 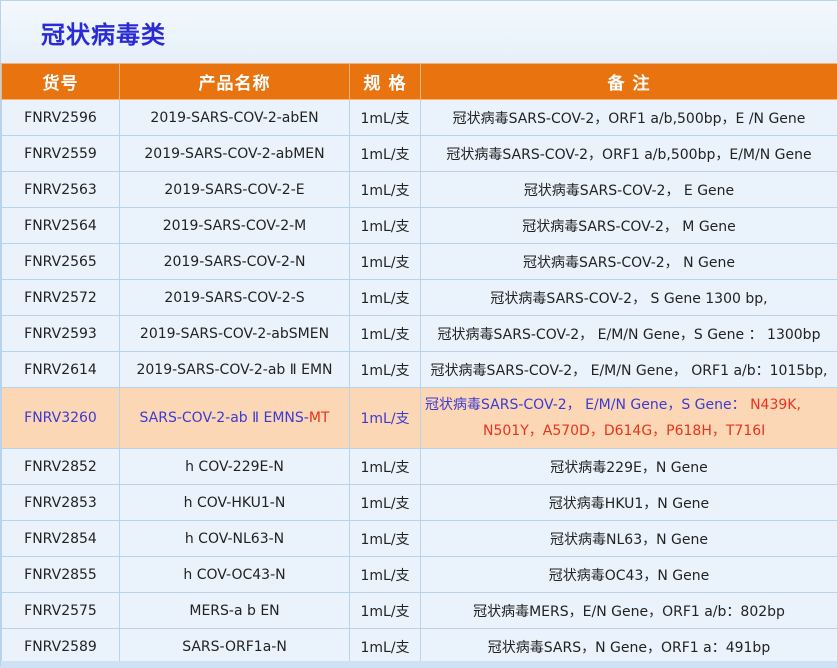 I want to click on cell-item-number: FNRV2565, so click(x=61, y=262).